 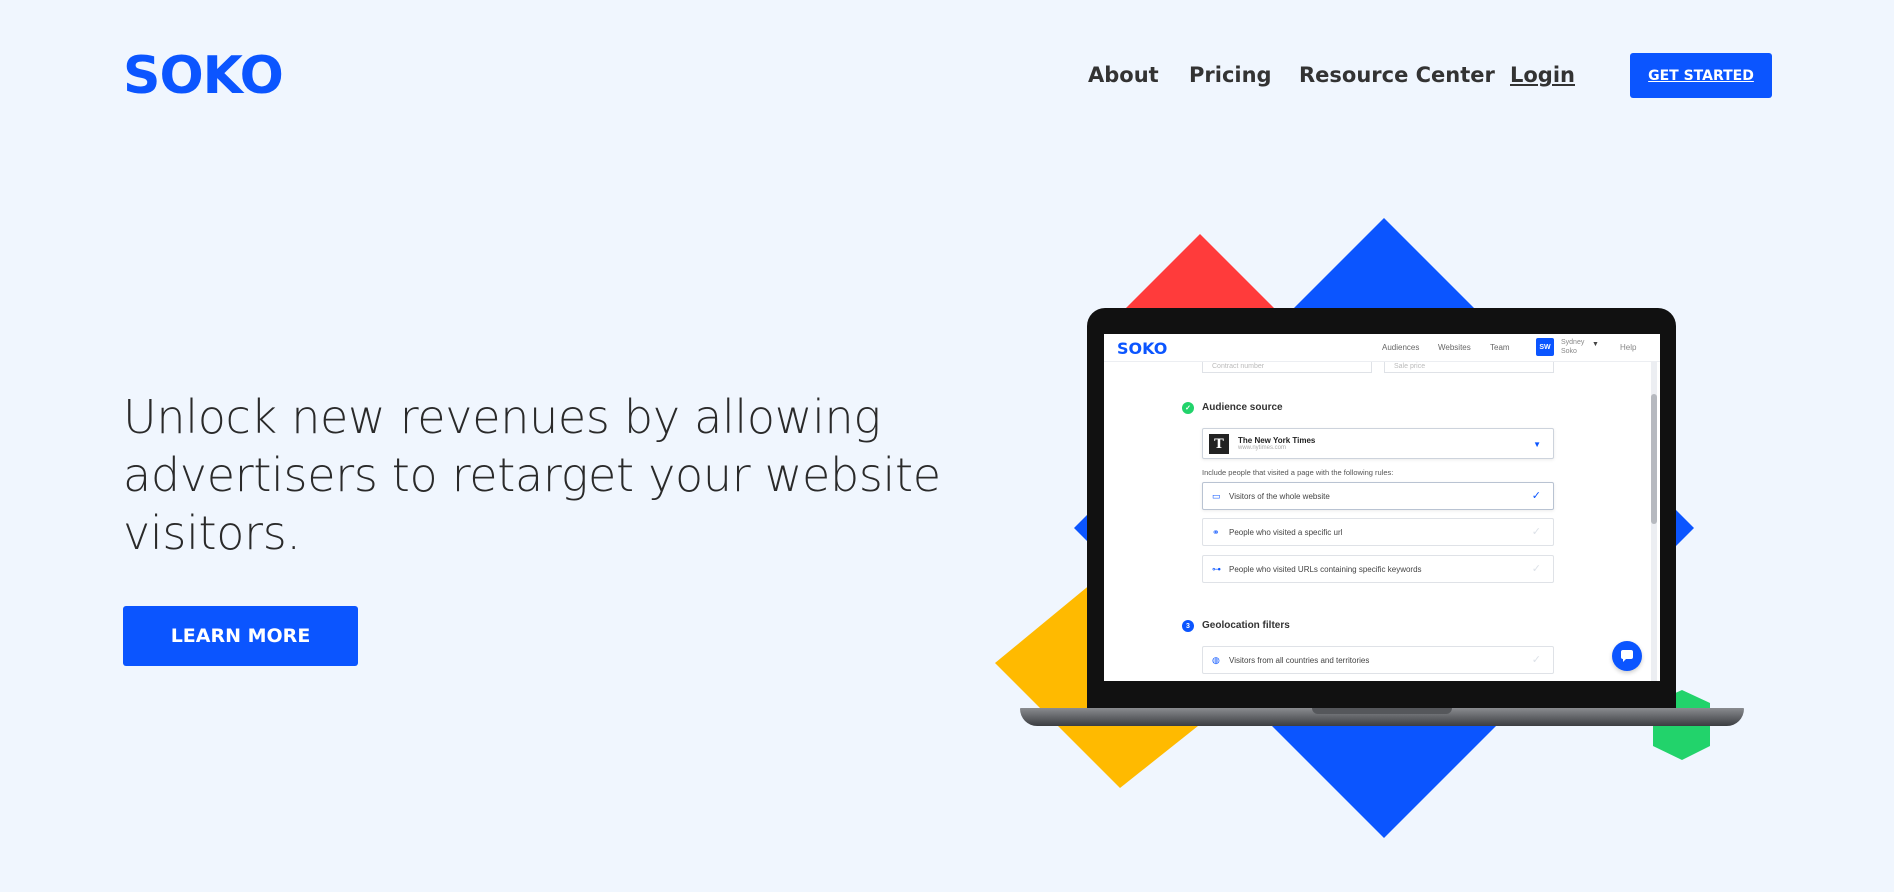 I want to click on website-url: www.nytimes.com, so click(x=1262, y=448).